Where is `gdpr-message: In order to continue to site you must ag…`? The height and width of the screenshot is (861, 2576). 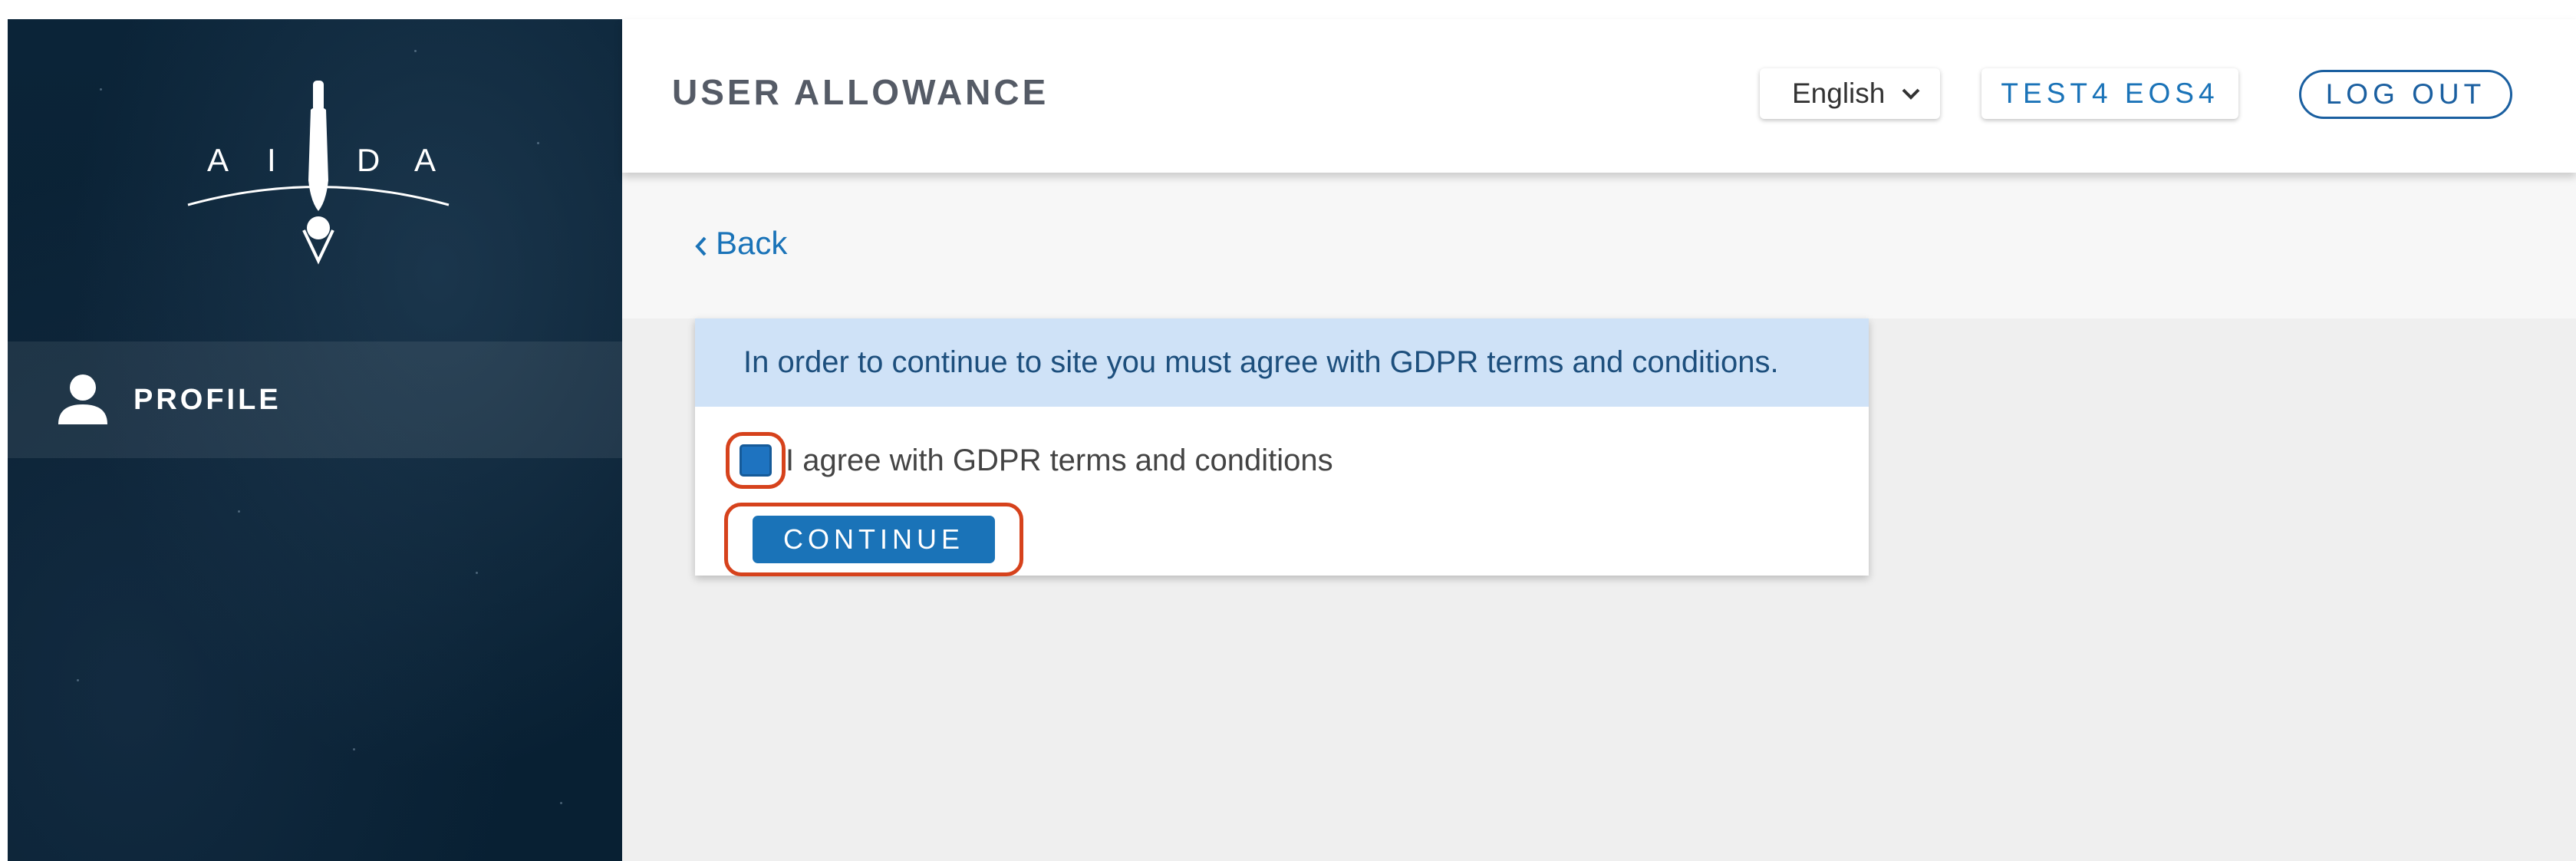 gdpr-message: In order to continue to site you must ag… is located at coordinates (1261, 362).